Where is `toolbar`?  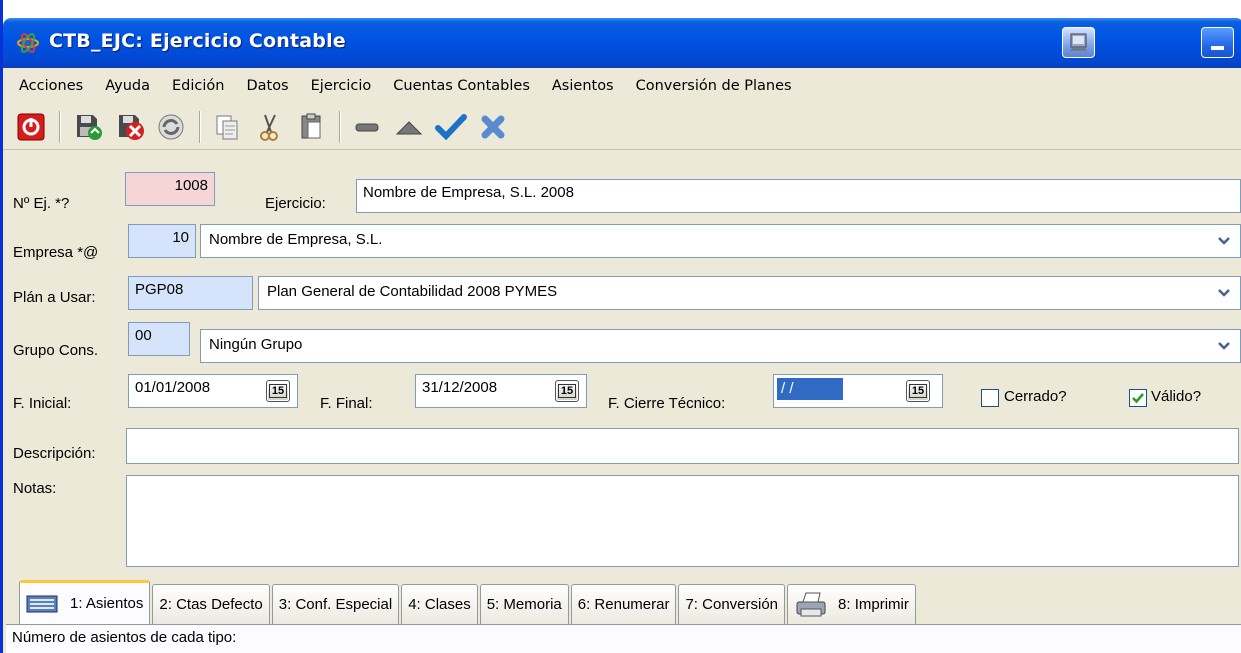 toolbar is located at coordinates (622, 127).